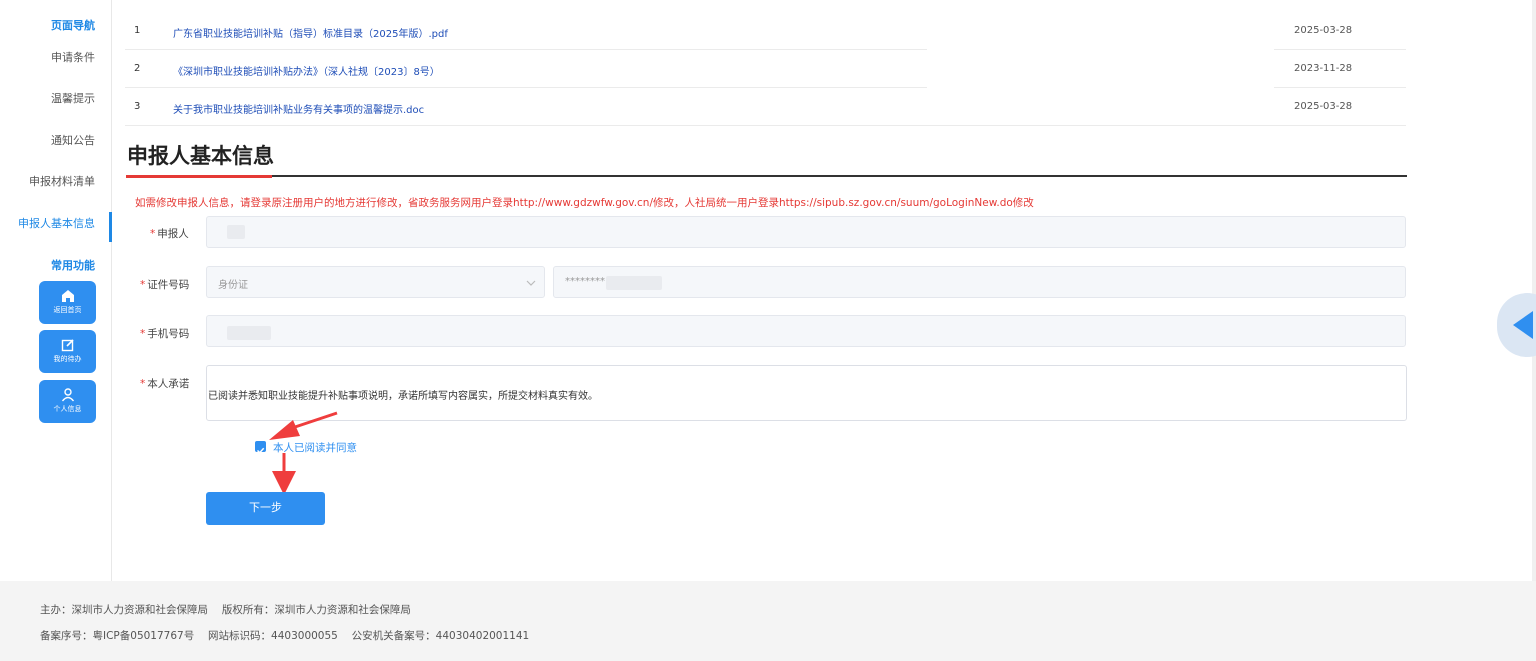 The image size is (1536, 661). I want to click on doc-number: 3, so click(137, 106).